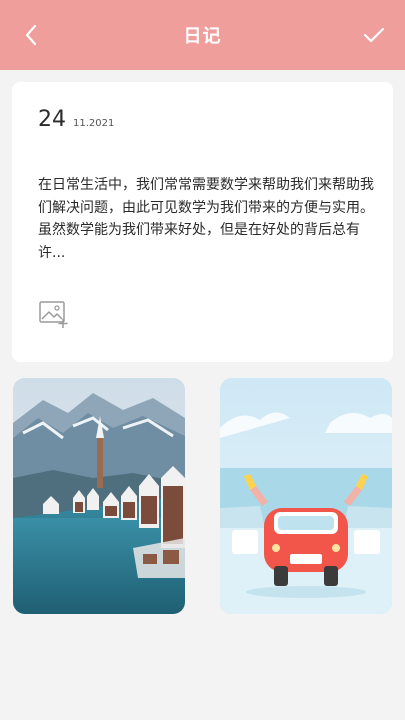  I want to click on entry-day: 24, so click(52, 119).